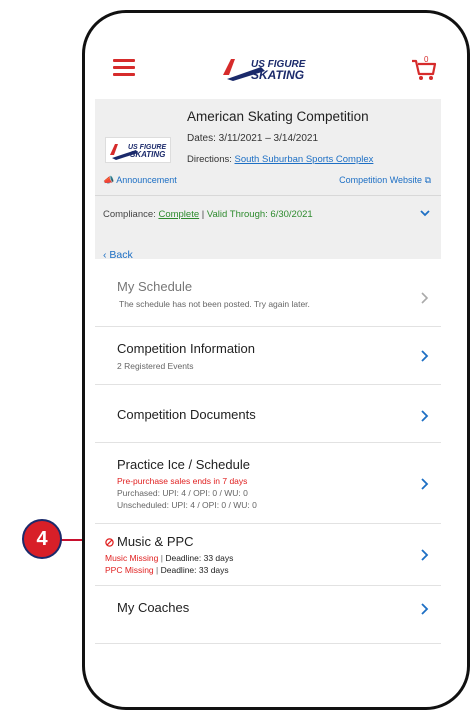  I want to click on ppc-missing-status: PPC Missing, so click(129, 570).